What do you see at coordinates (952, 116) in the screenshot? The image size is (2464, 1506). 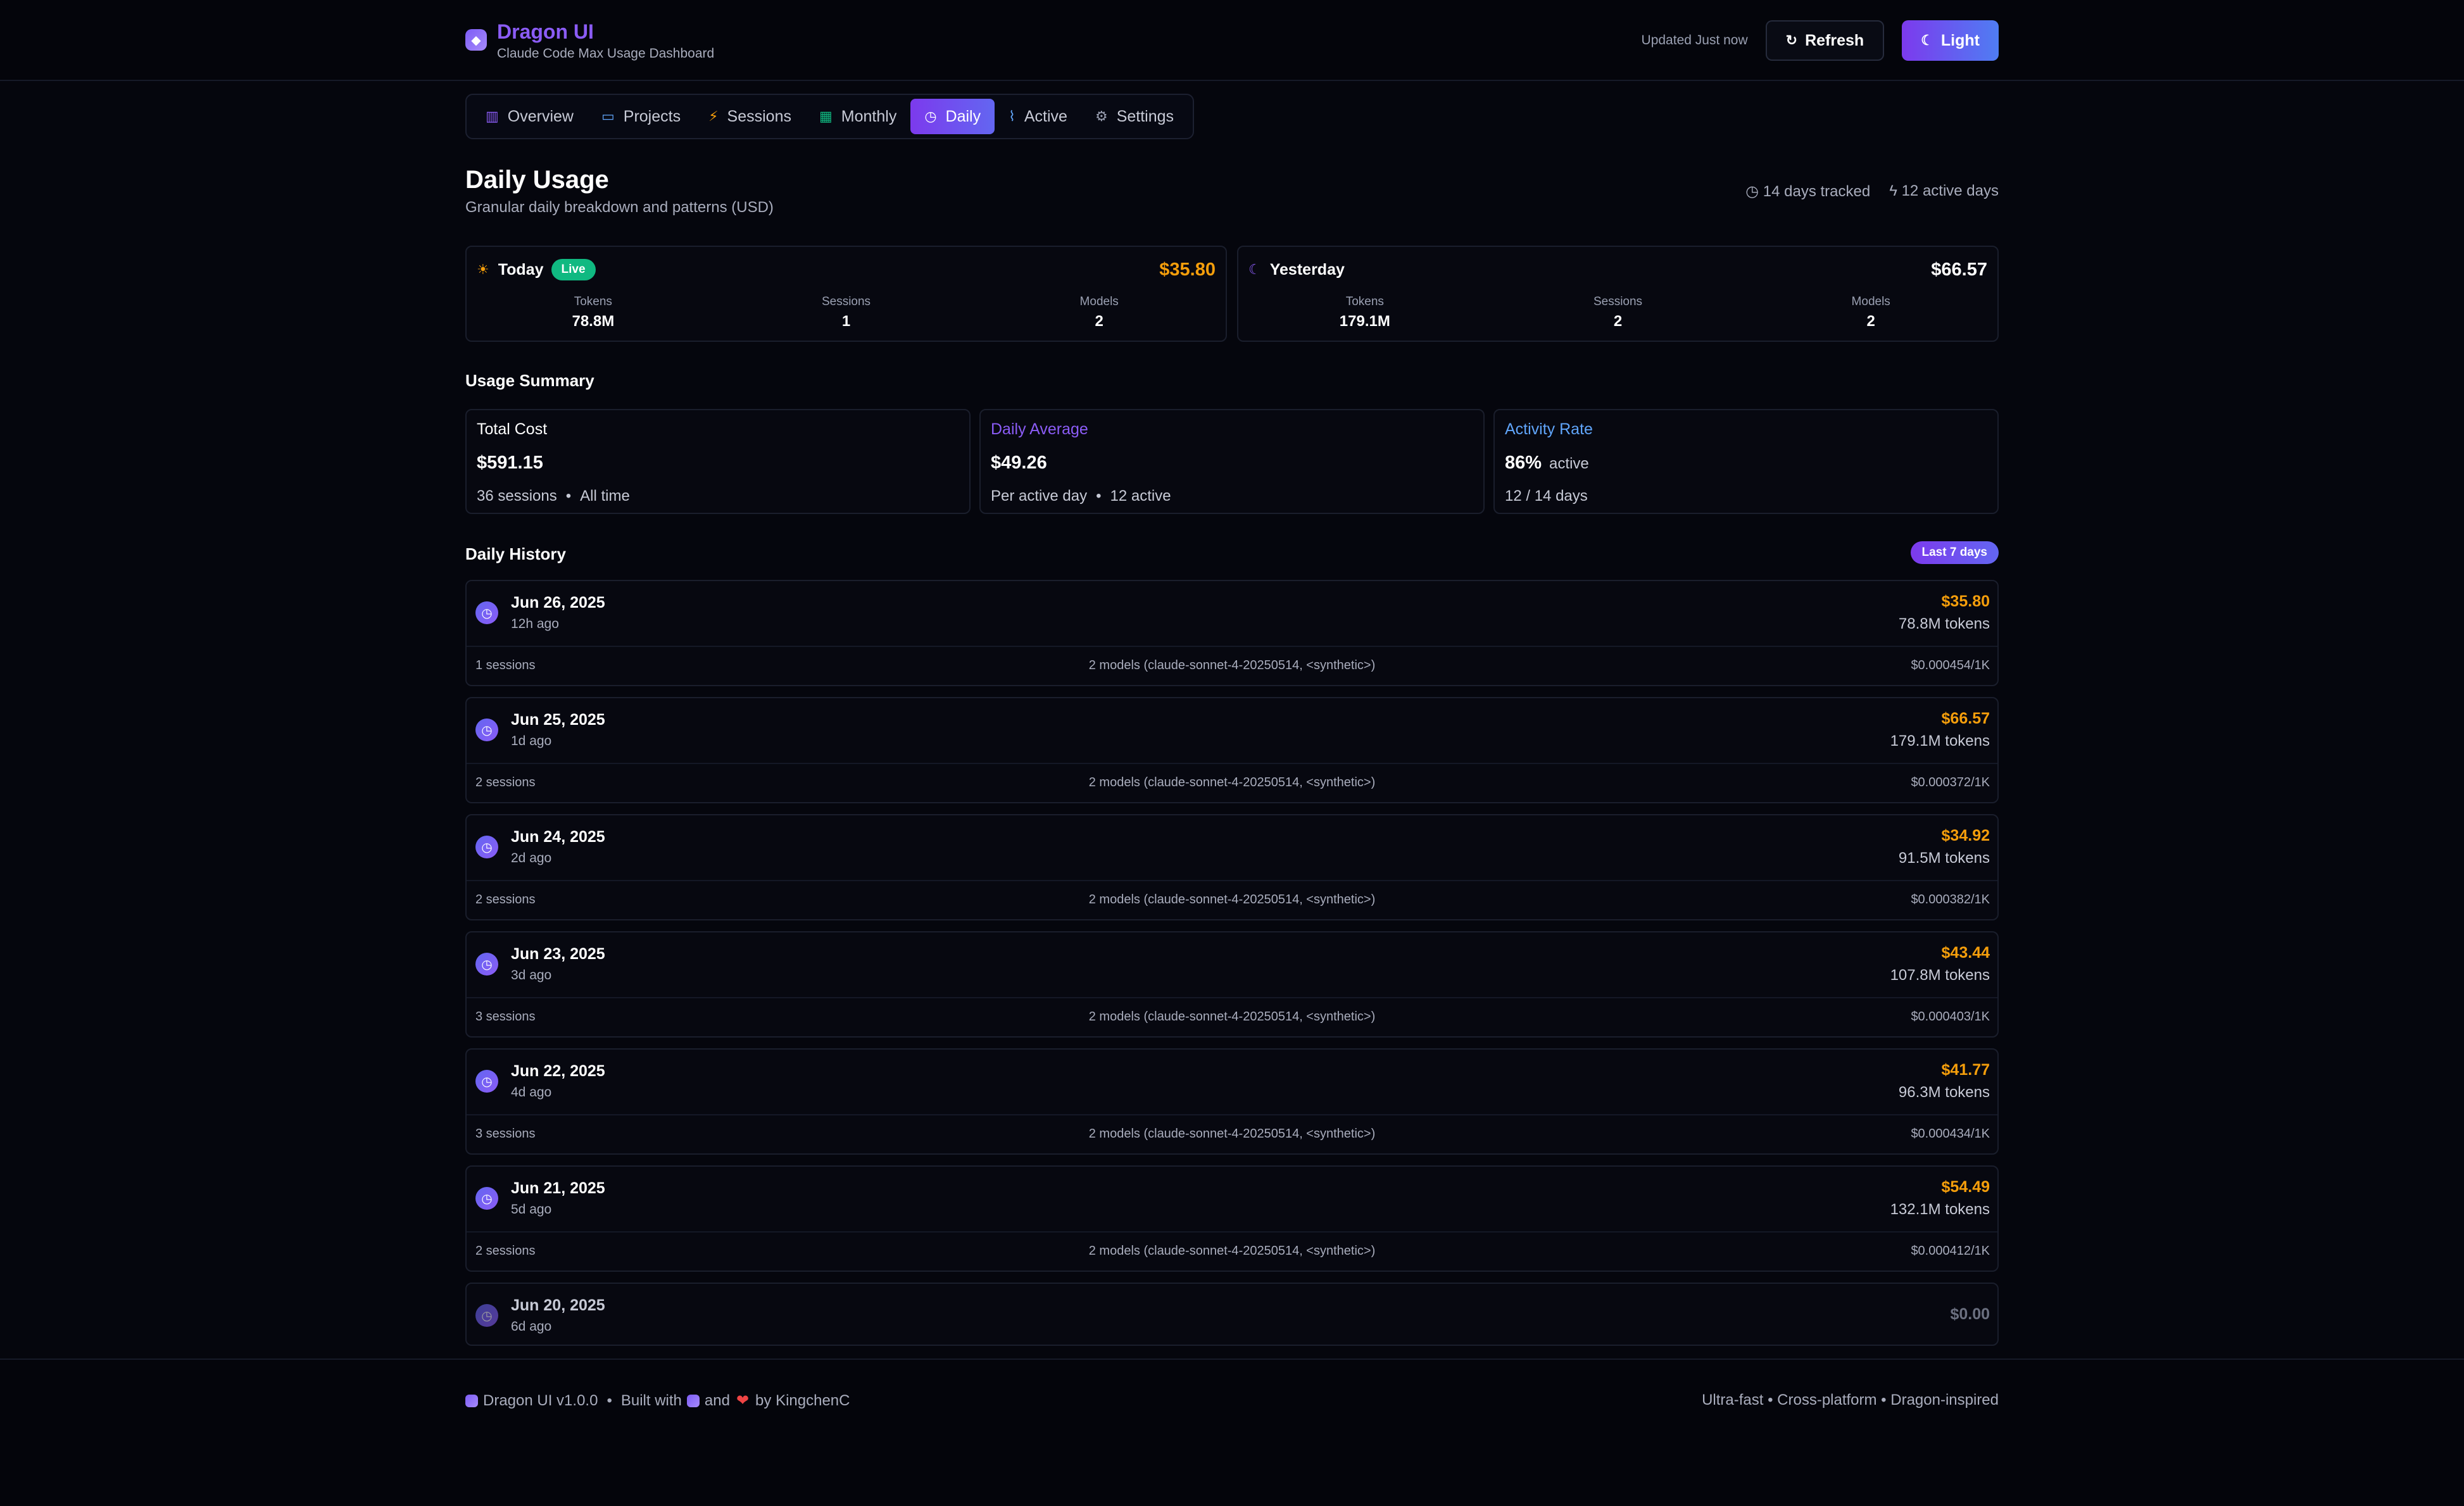 I see `tab-daily: ◷ Daily` at bounding box center [952, 116].